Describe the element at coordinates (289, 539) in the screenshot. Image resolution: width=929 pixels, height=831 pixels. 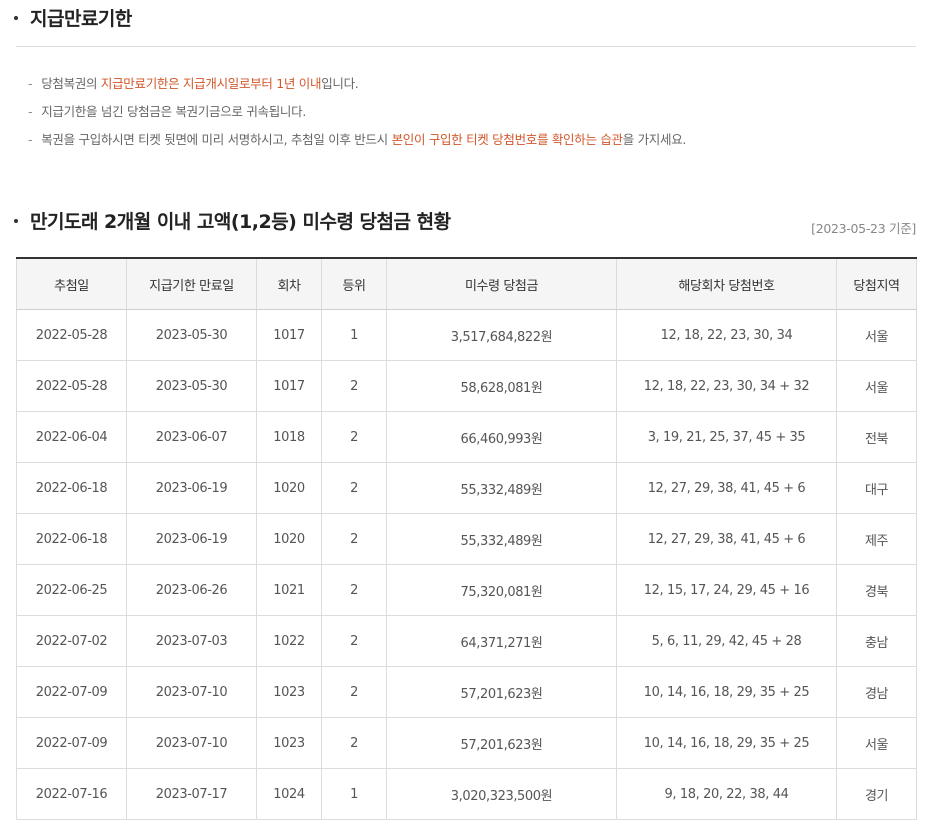
I see `cell-round: 1020` at that location.